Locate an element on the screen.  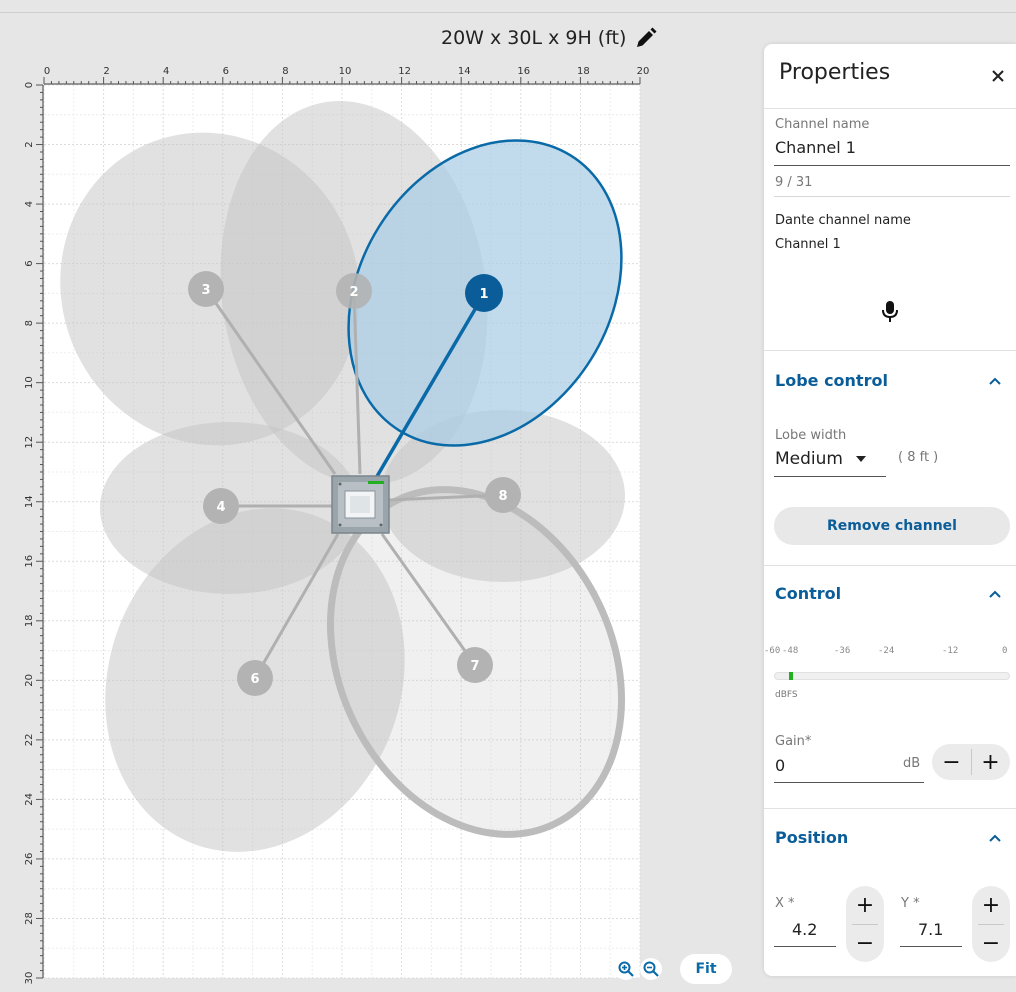
lobe-control-chevron-up-icon is located at coordinates (995, 381).